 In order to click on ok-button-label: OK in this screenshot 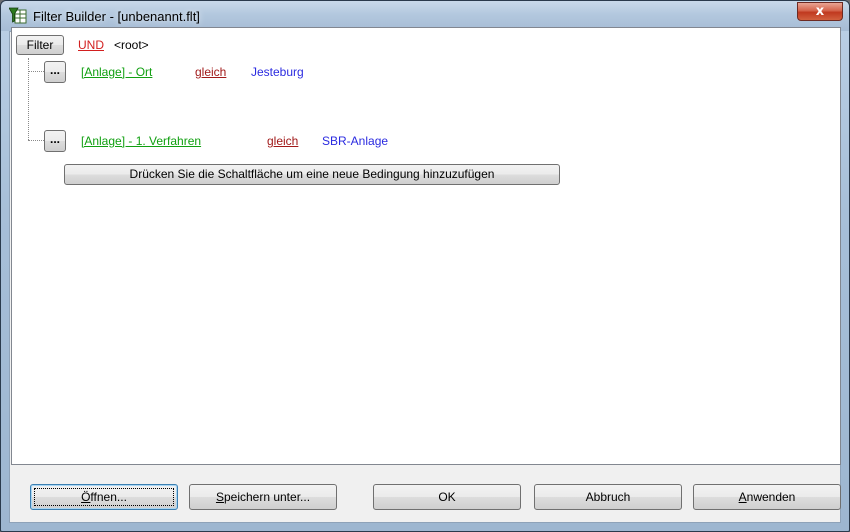, I will do `click(447, 497)`.